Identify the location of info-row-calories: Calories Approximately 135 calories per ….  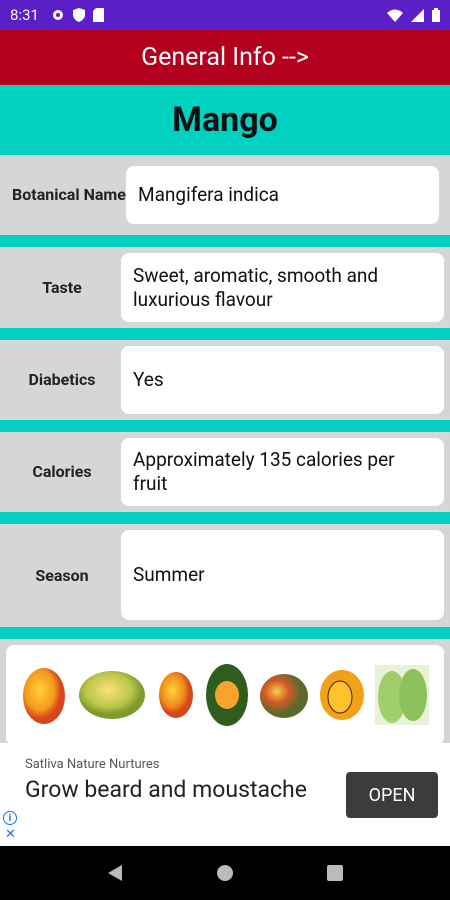
(225, 472).